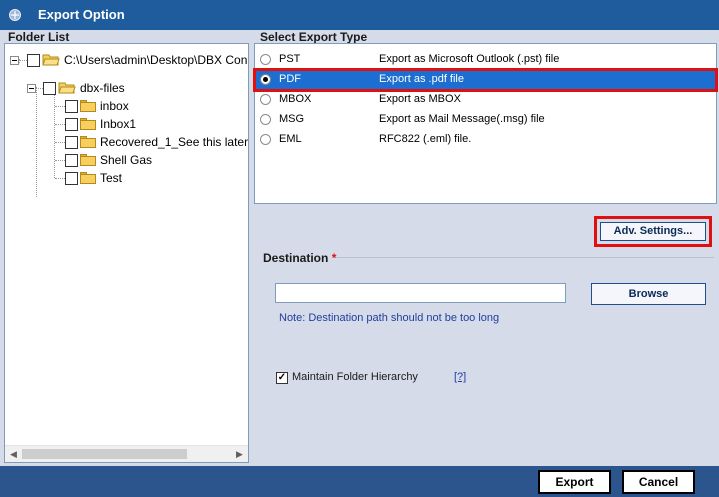 The height and width of the screenshot is (497, 719). What do you see at coordinates (49, 88) in the screenshot?
I see `dbx-files-checkbox` at bounding box center [49, 88].